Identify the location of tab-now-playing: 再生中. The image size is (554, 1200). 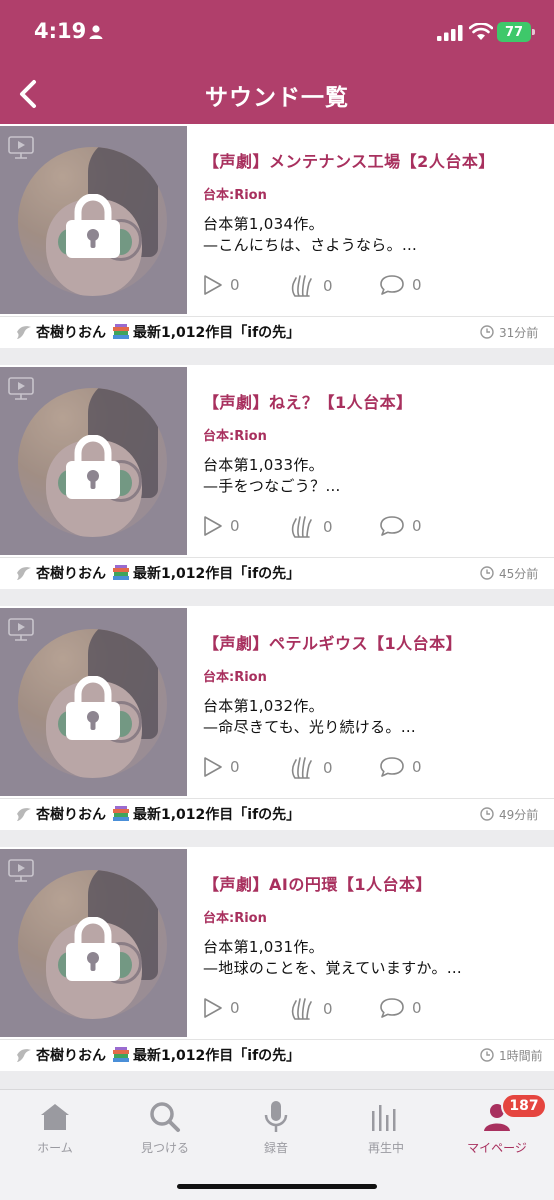
(386, 1128).